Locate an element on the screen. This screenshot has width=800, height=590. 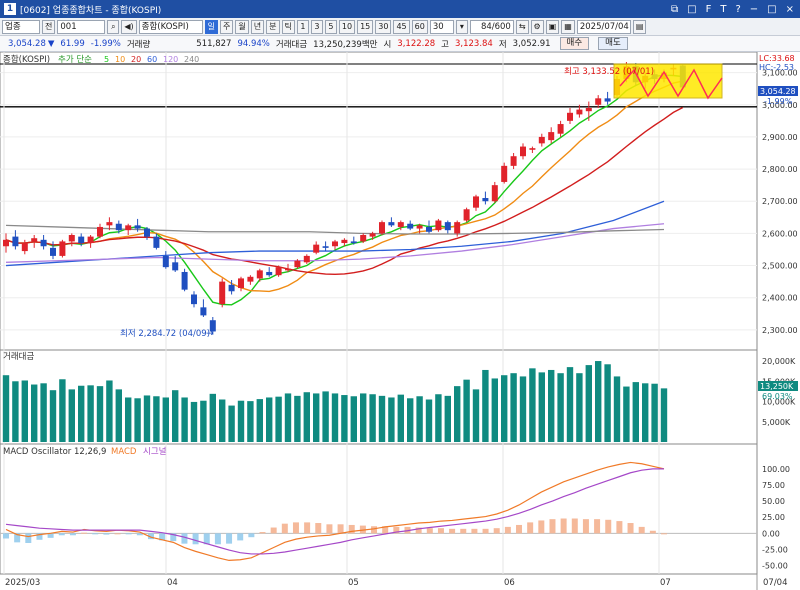
macd-axis-tick: 0.00 is located at coordinates (771, 533).